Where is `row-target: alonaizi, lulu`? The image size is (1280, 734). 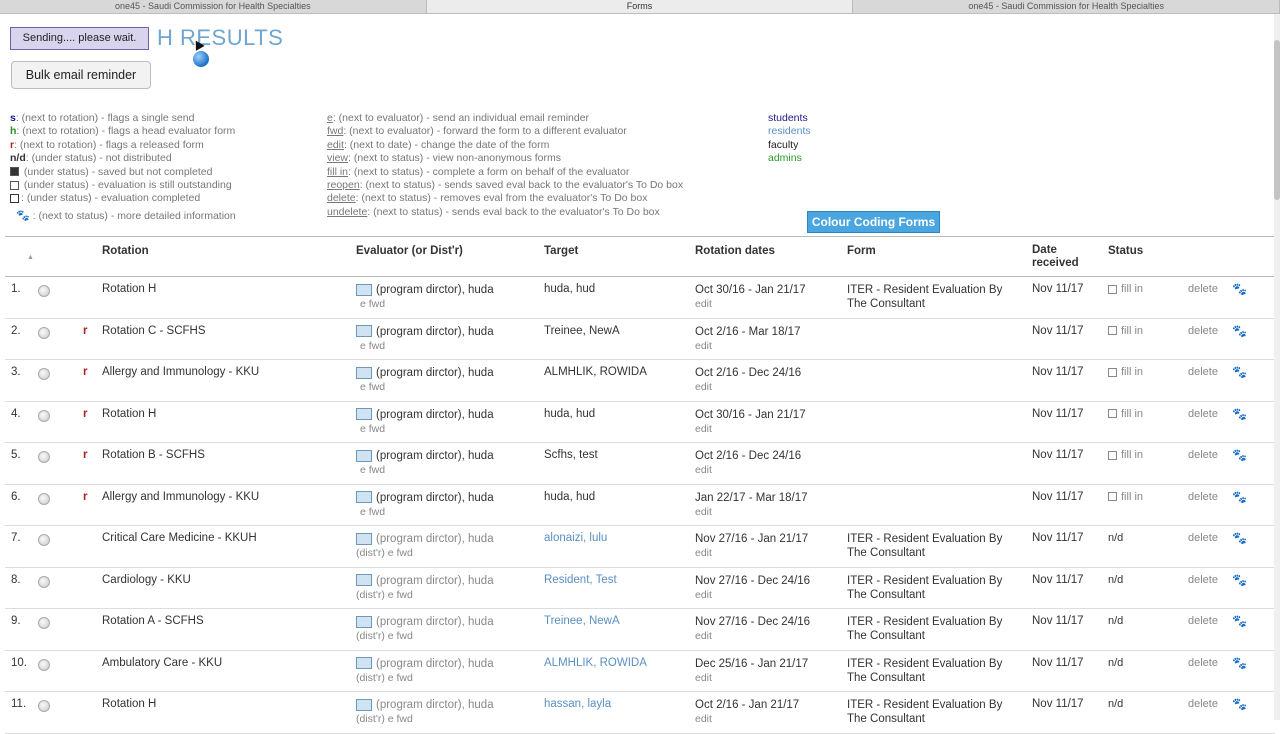 row-target: alonaizi, lulu is located at coordinates (575, 538).